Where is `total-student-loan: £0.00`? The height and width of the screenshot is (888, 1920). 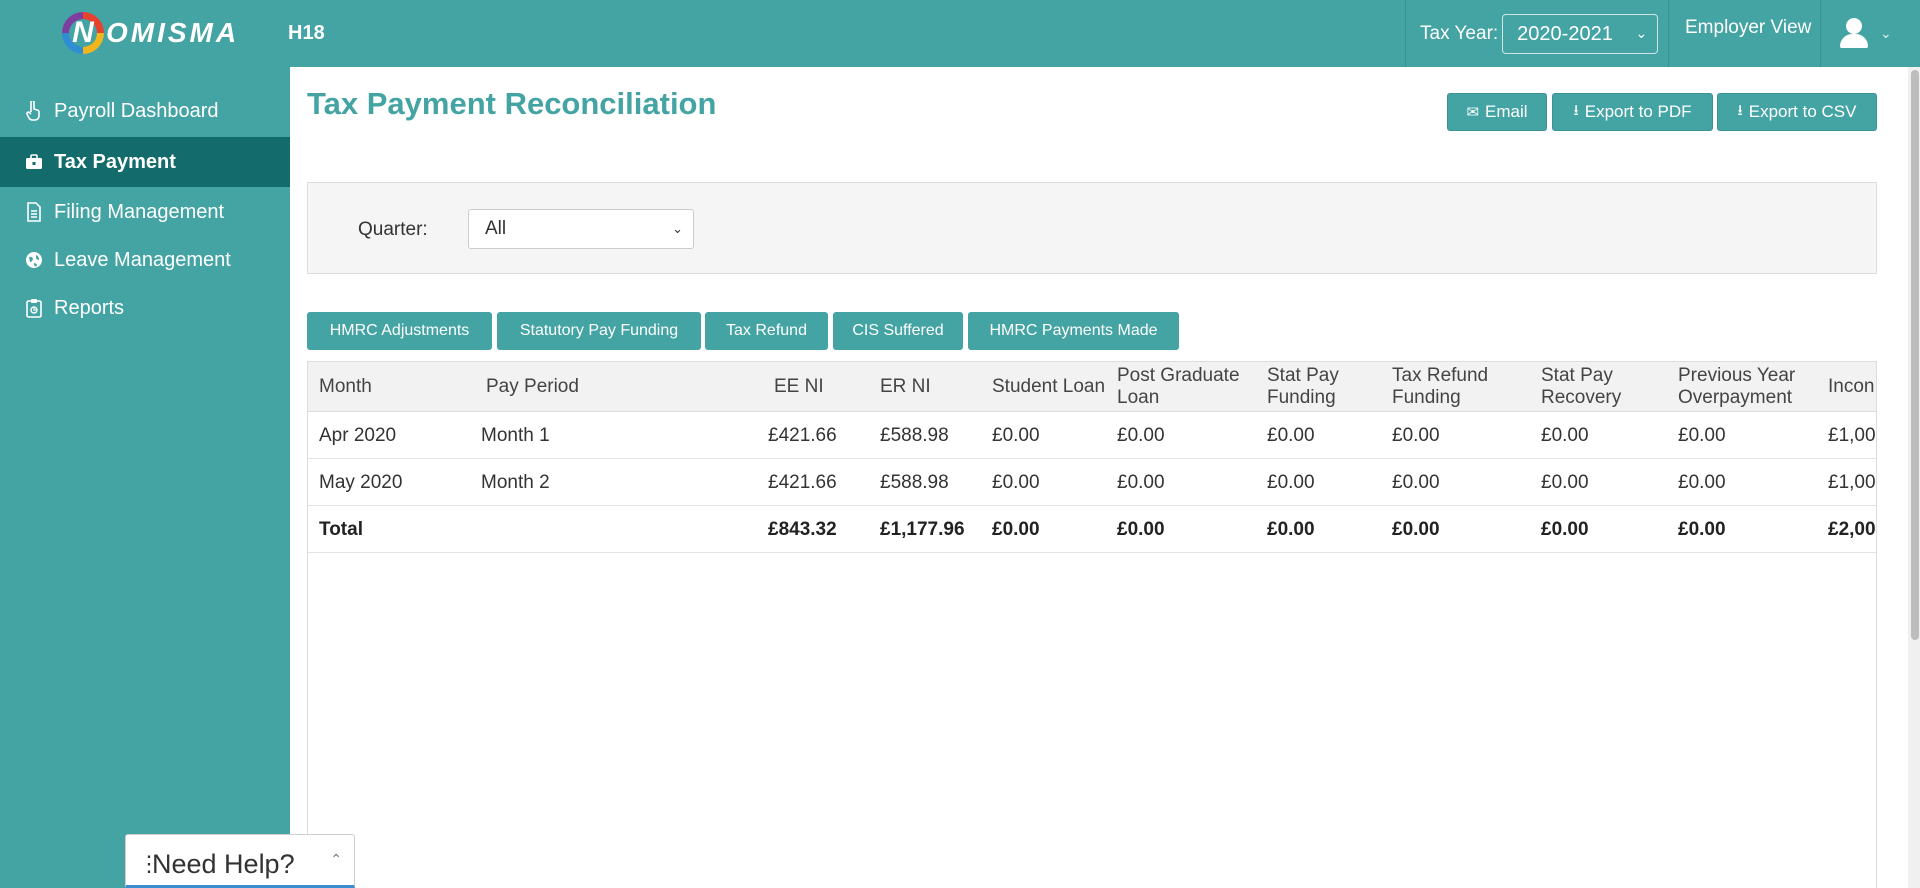
total-student-loan: £0.00 is located at coordinates (1016, 529).